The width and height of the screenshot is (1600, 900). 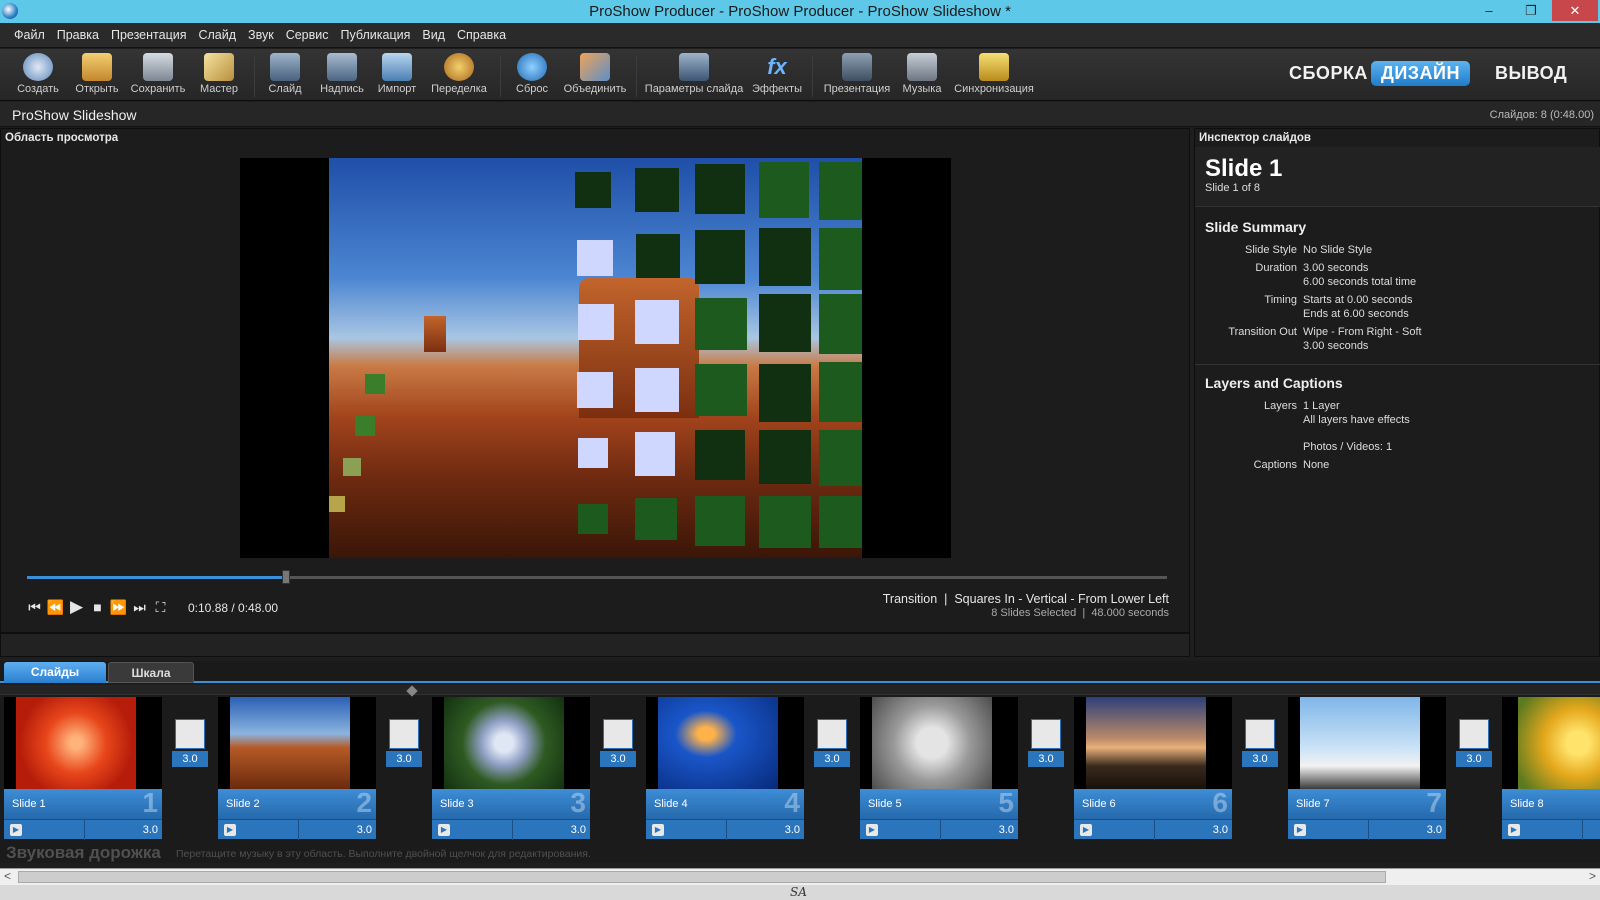 I want to click on duration-total-link: 6.00 seconds total time, so click(x=1359, y=282).